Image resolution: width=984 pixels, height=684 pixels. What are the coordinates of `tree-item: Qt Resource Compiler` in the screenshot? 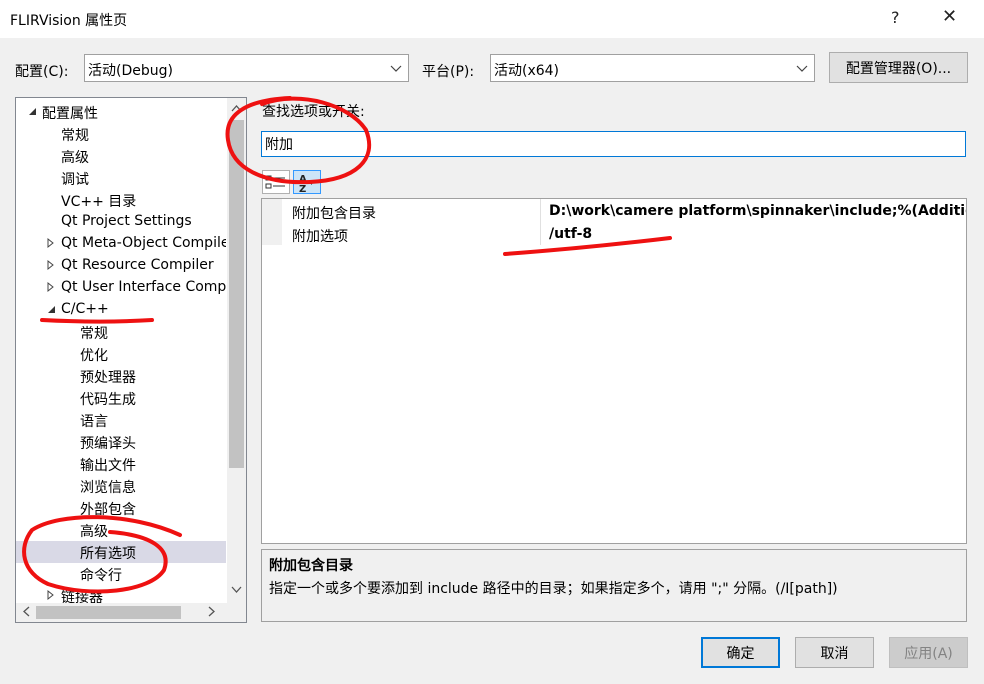 It's located at (121, 266).